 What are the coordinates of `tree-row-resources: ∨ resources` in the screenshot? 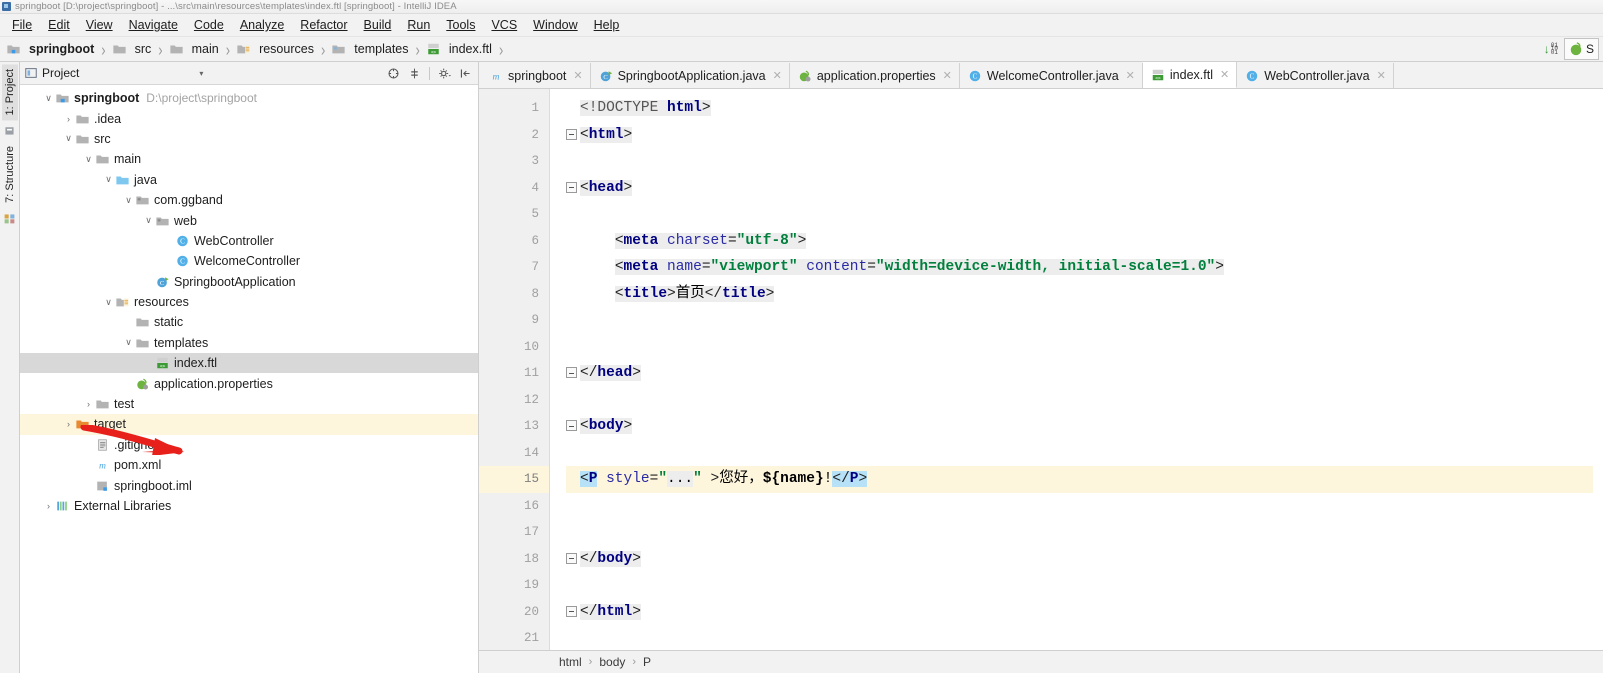 It's located at (249, 302).